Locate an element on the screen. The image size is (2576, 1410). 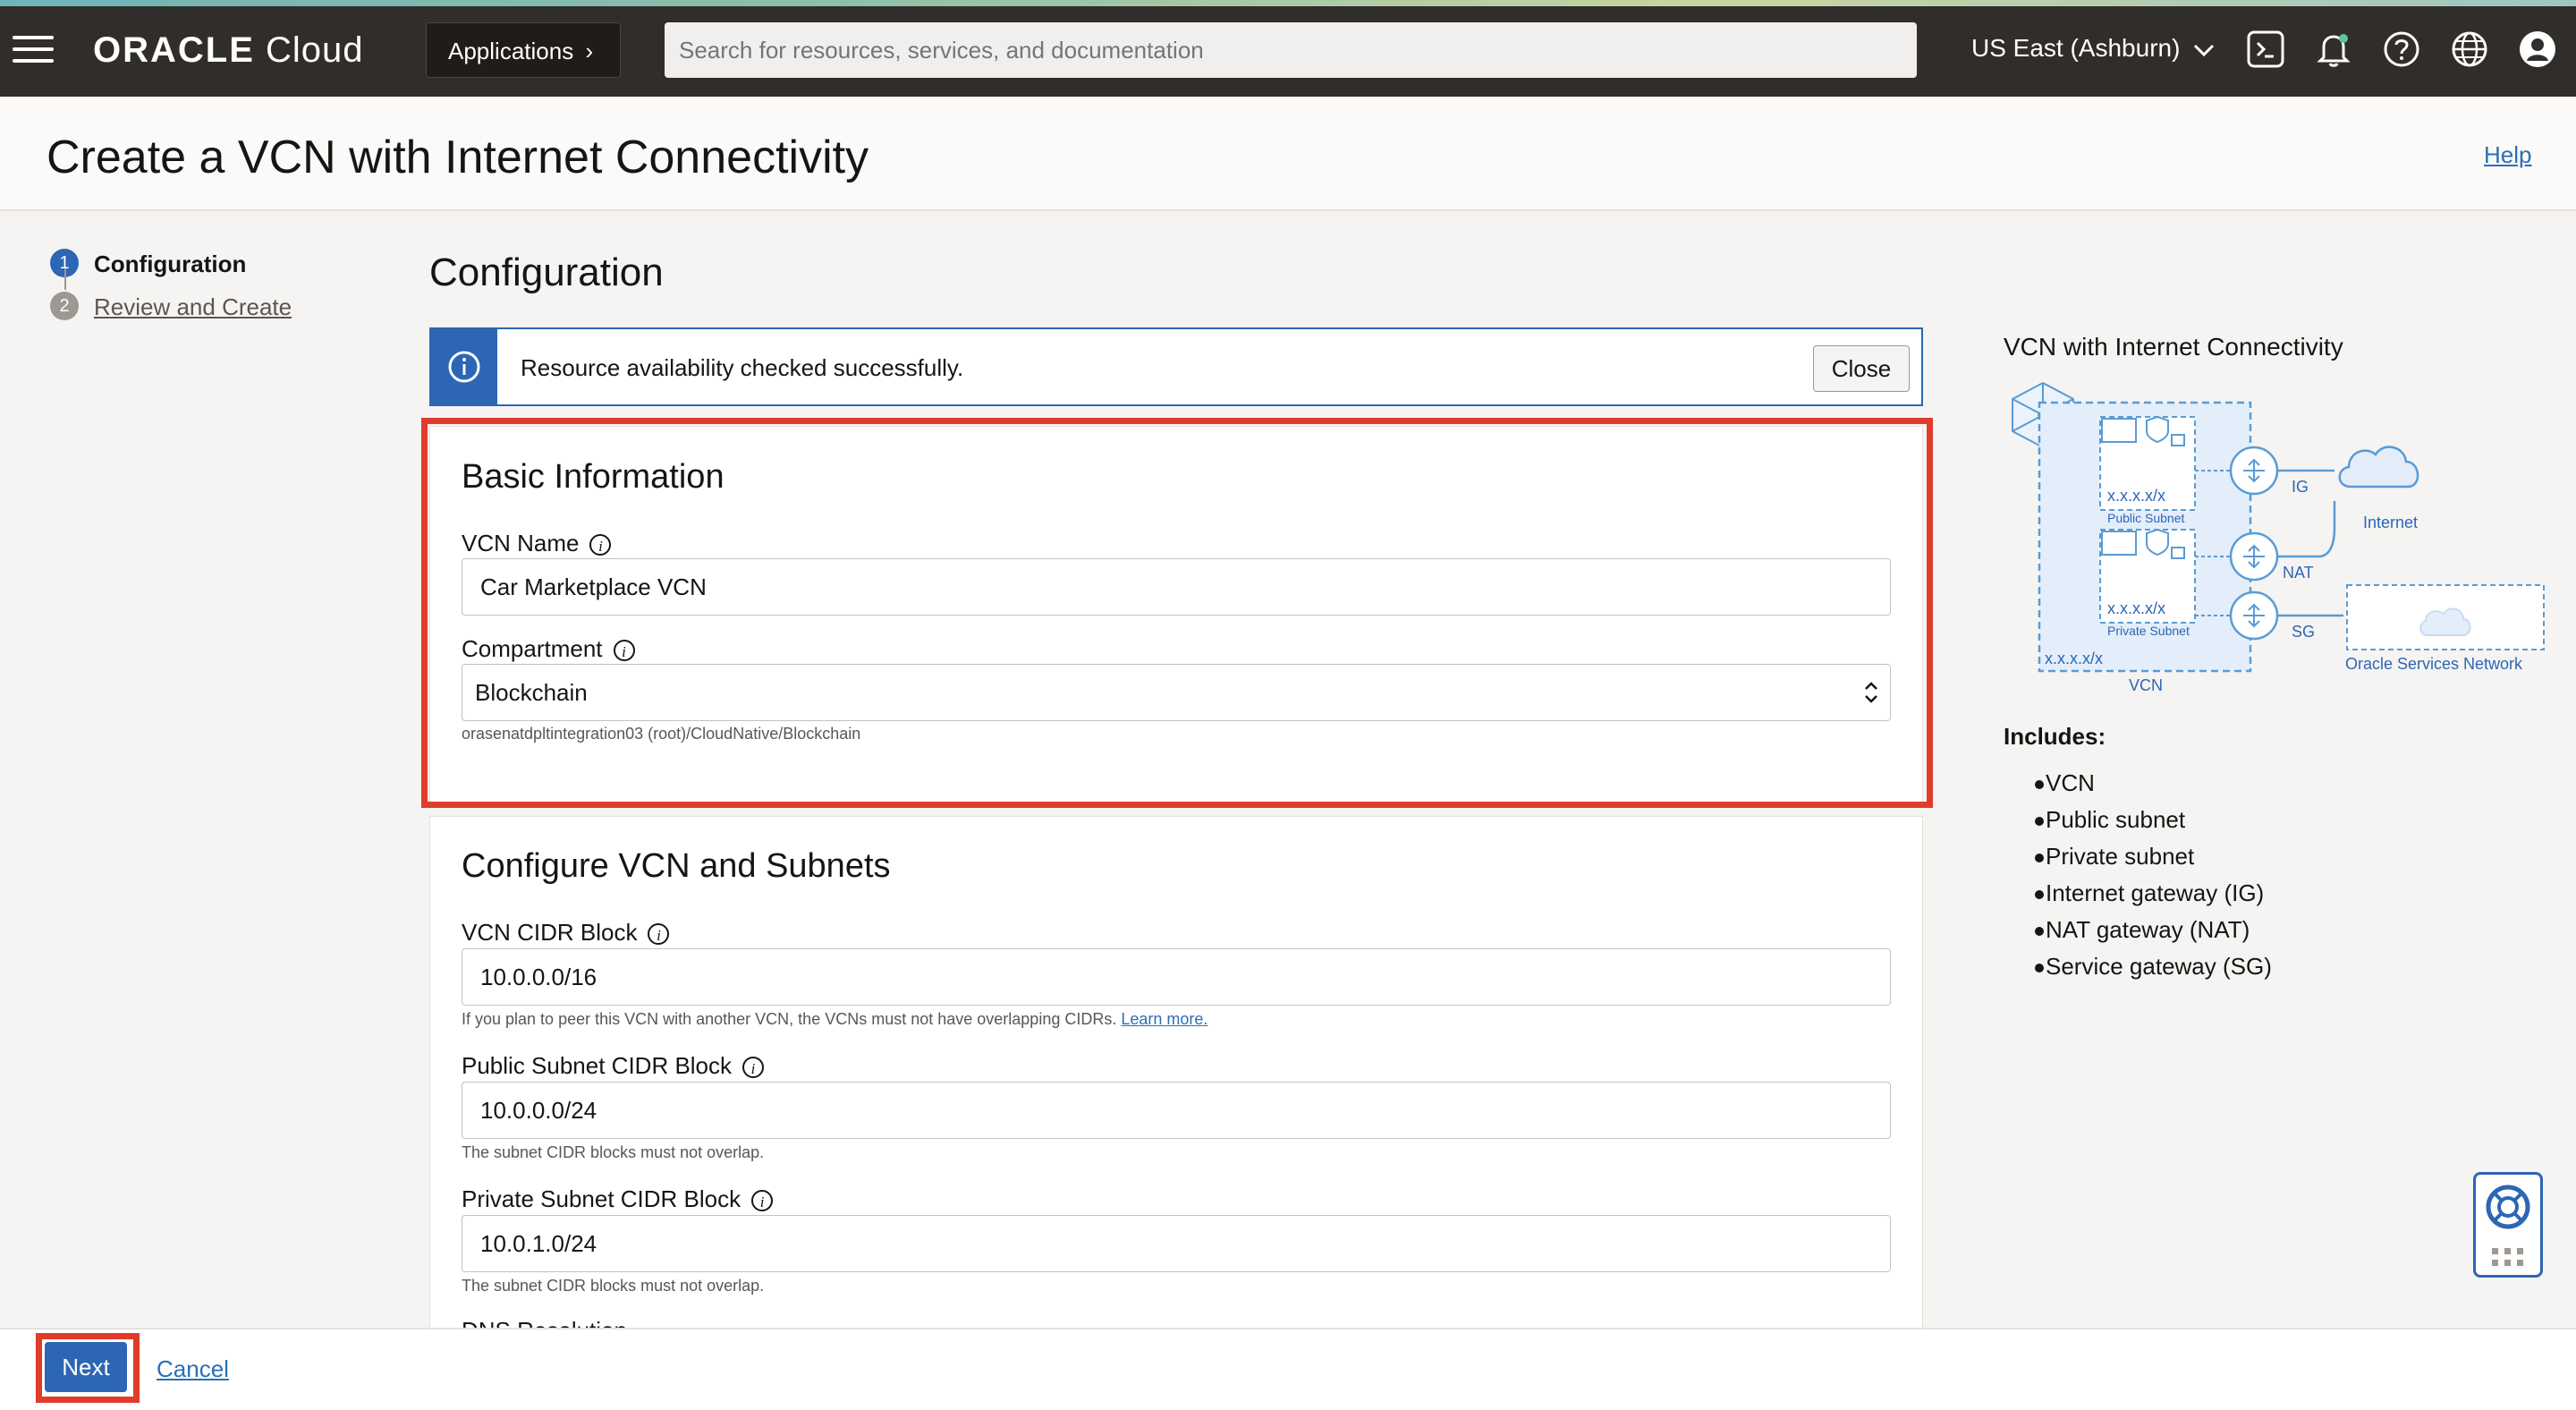
includes-item: VCN is located at coordinates (2065, 782).